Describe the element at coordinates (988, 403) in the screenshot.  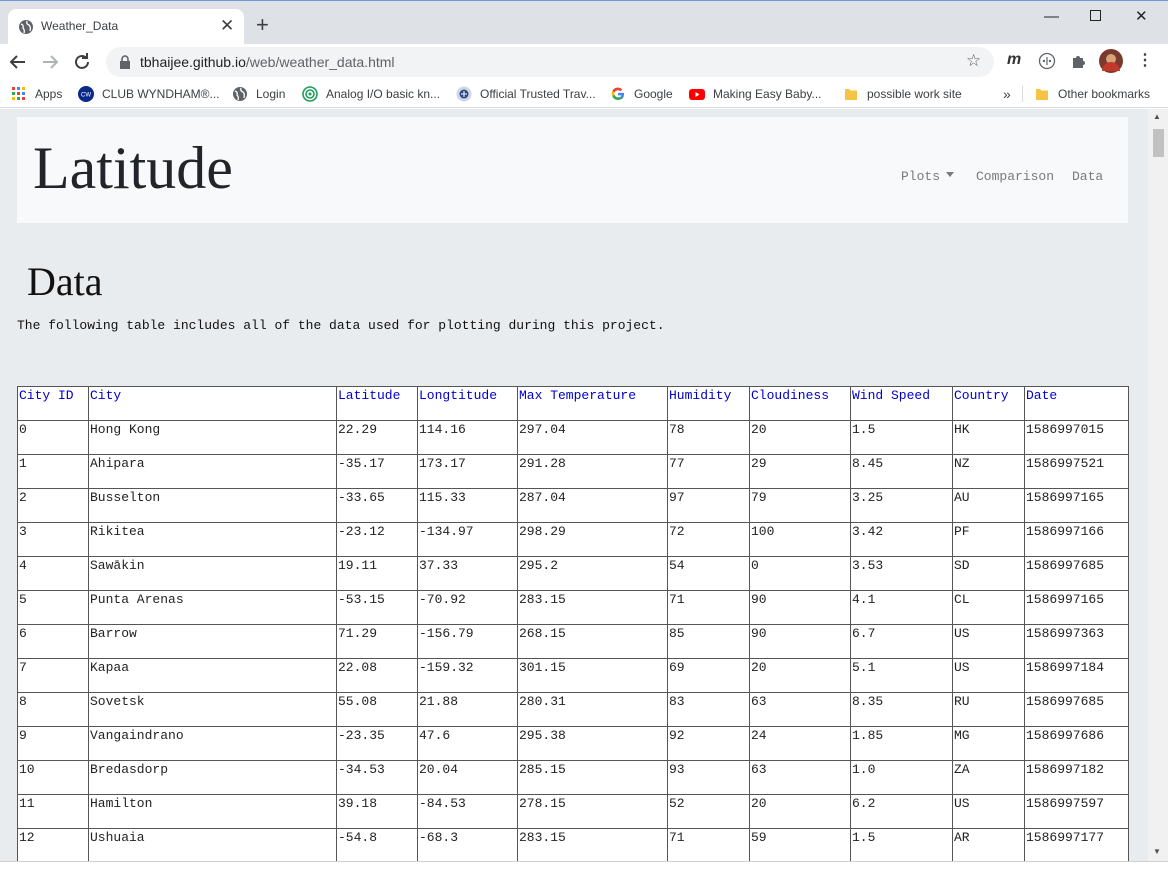
I see `column-header: Country` at that location.